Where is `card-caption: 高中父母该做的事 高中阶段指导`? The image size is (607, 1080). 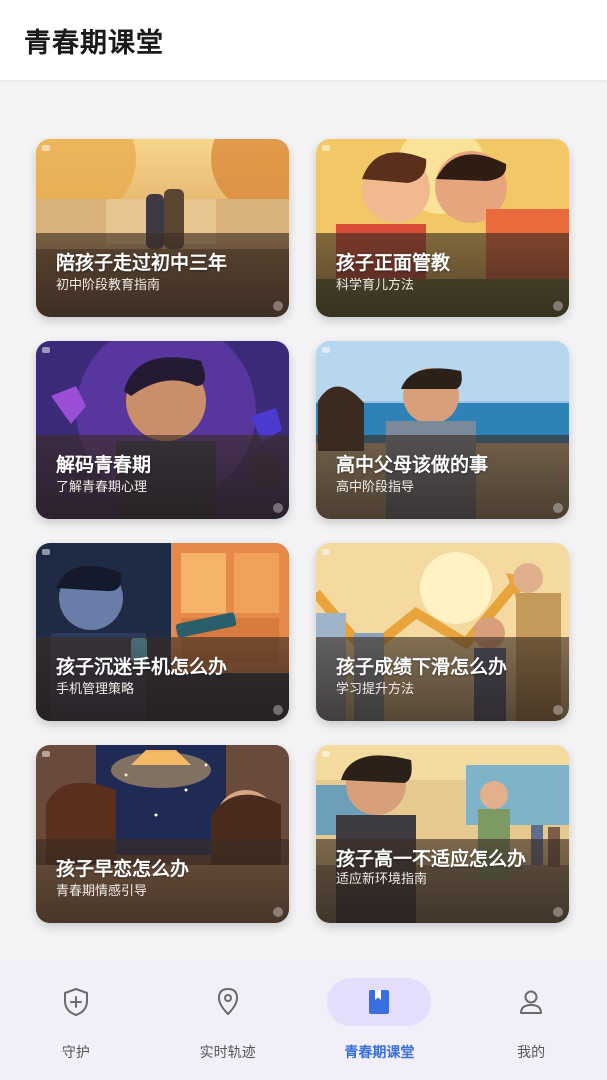
card-caption: 高中父母该做的事 高中阶段指导 is located at coordinates (442, 477).